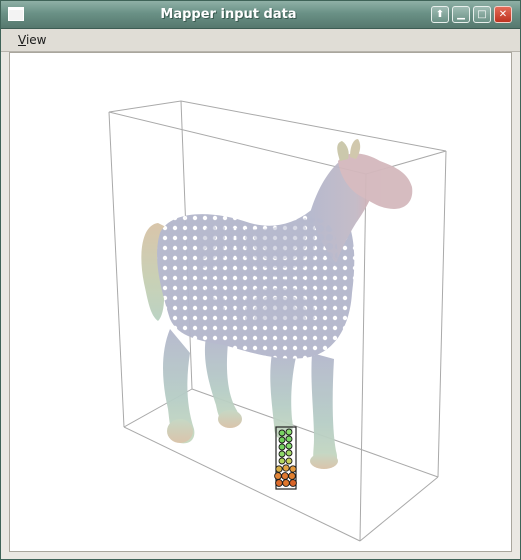 This screenshot has height=560, width=521. What do you see at coordinates (228, 14) in the screenshot?
I see `window-title: Mapper input data` at bounding box center [228, 14].